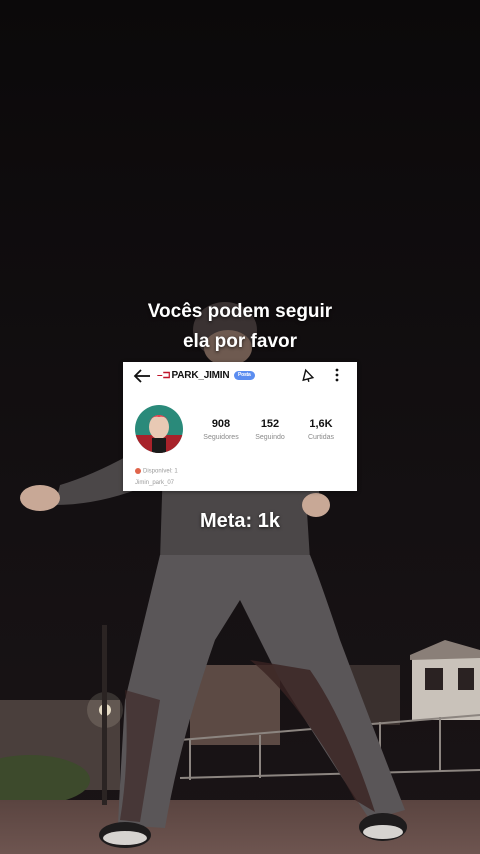 The width and height of the screenshot is (480, 854). What do you see at coordinates (244, 375) in the screenshot?
I see `status-badge: Posta` at bounding box center [244, 375].